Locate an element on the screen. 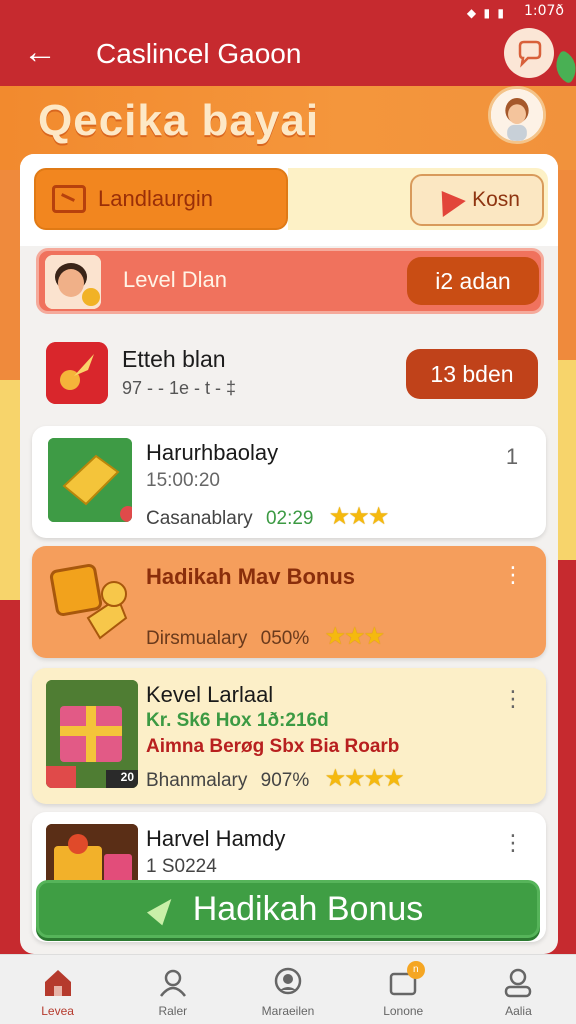 This screenshot has width=576, height=1024. level-pill-button: i2 adan is located at coordinates (473, 281).